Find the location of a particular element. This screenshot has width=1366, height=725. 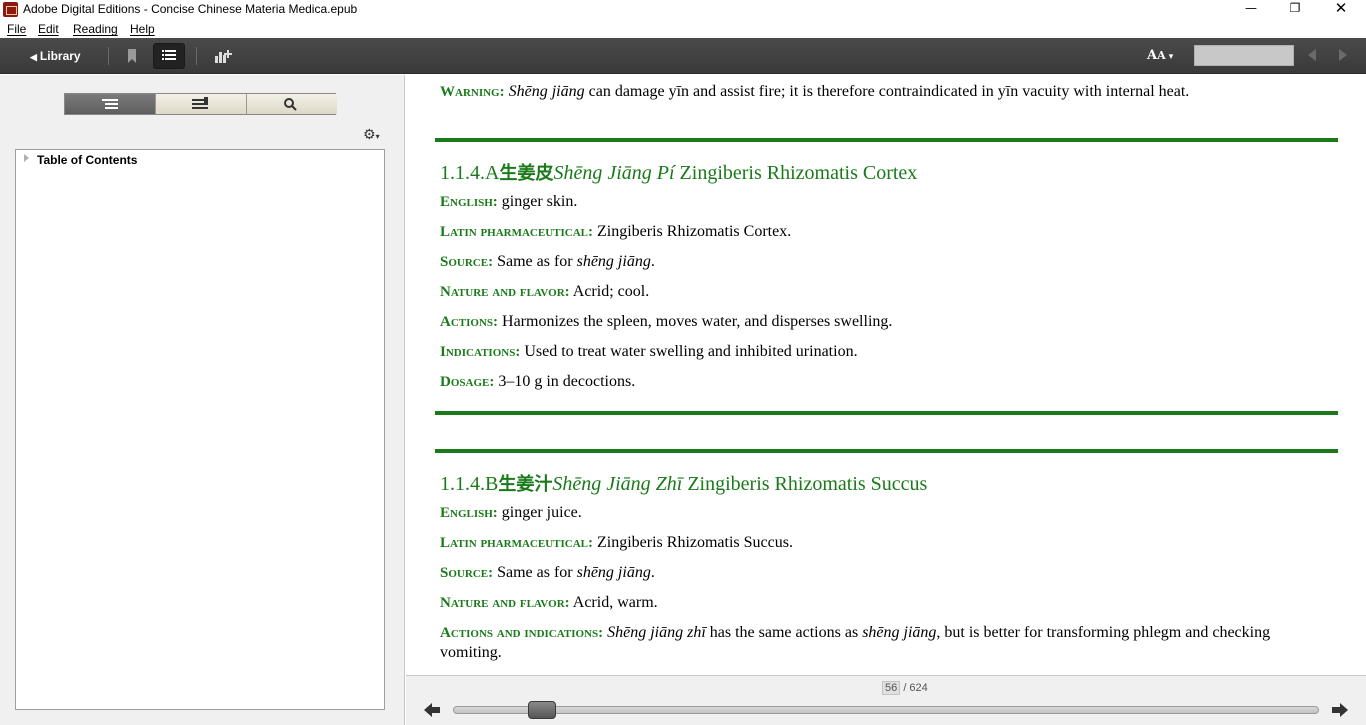

adobe-digital-editions-icon is located at coordinates (10, 9).